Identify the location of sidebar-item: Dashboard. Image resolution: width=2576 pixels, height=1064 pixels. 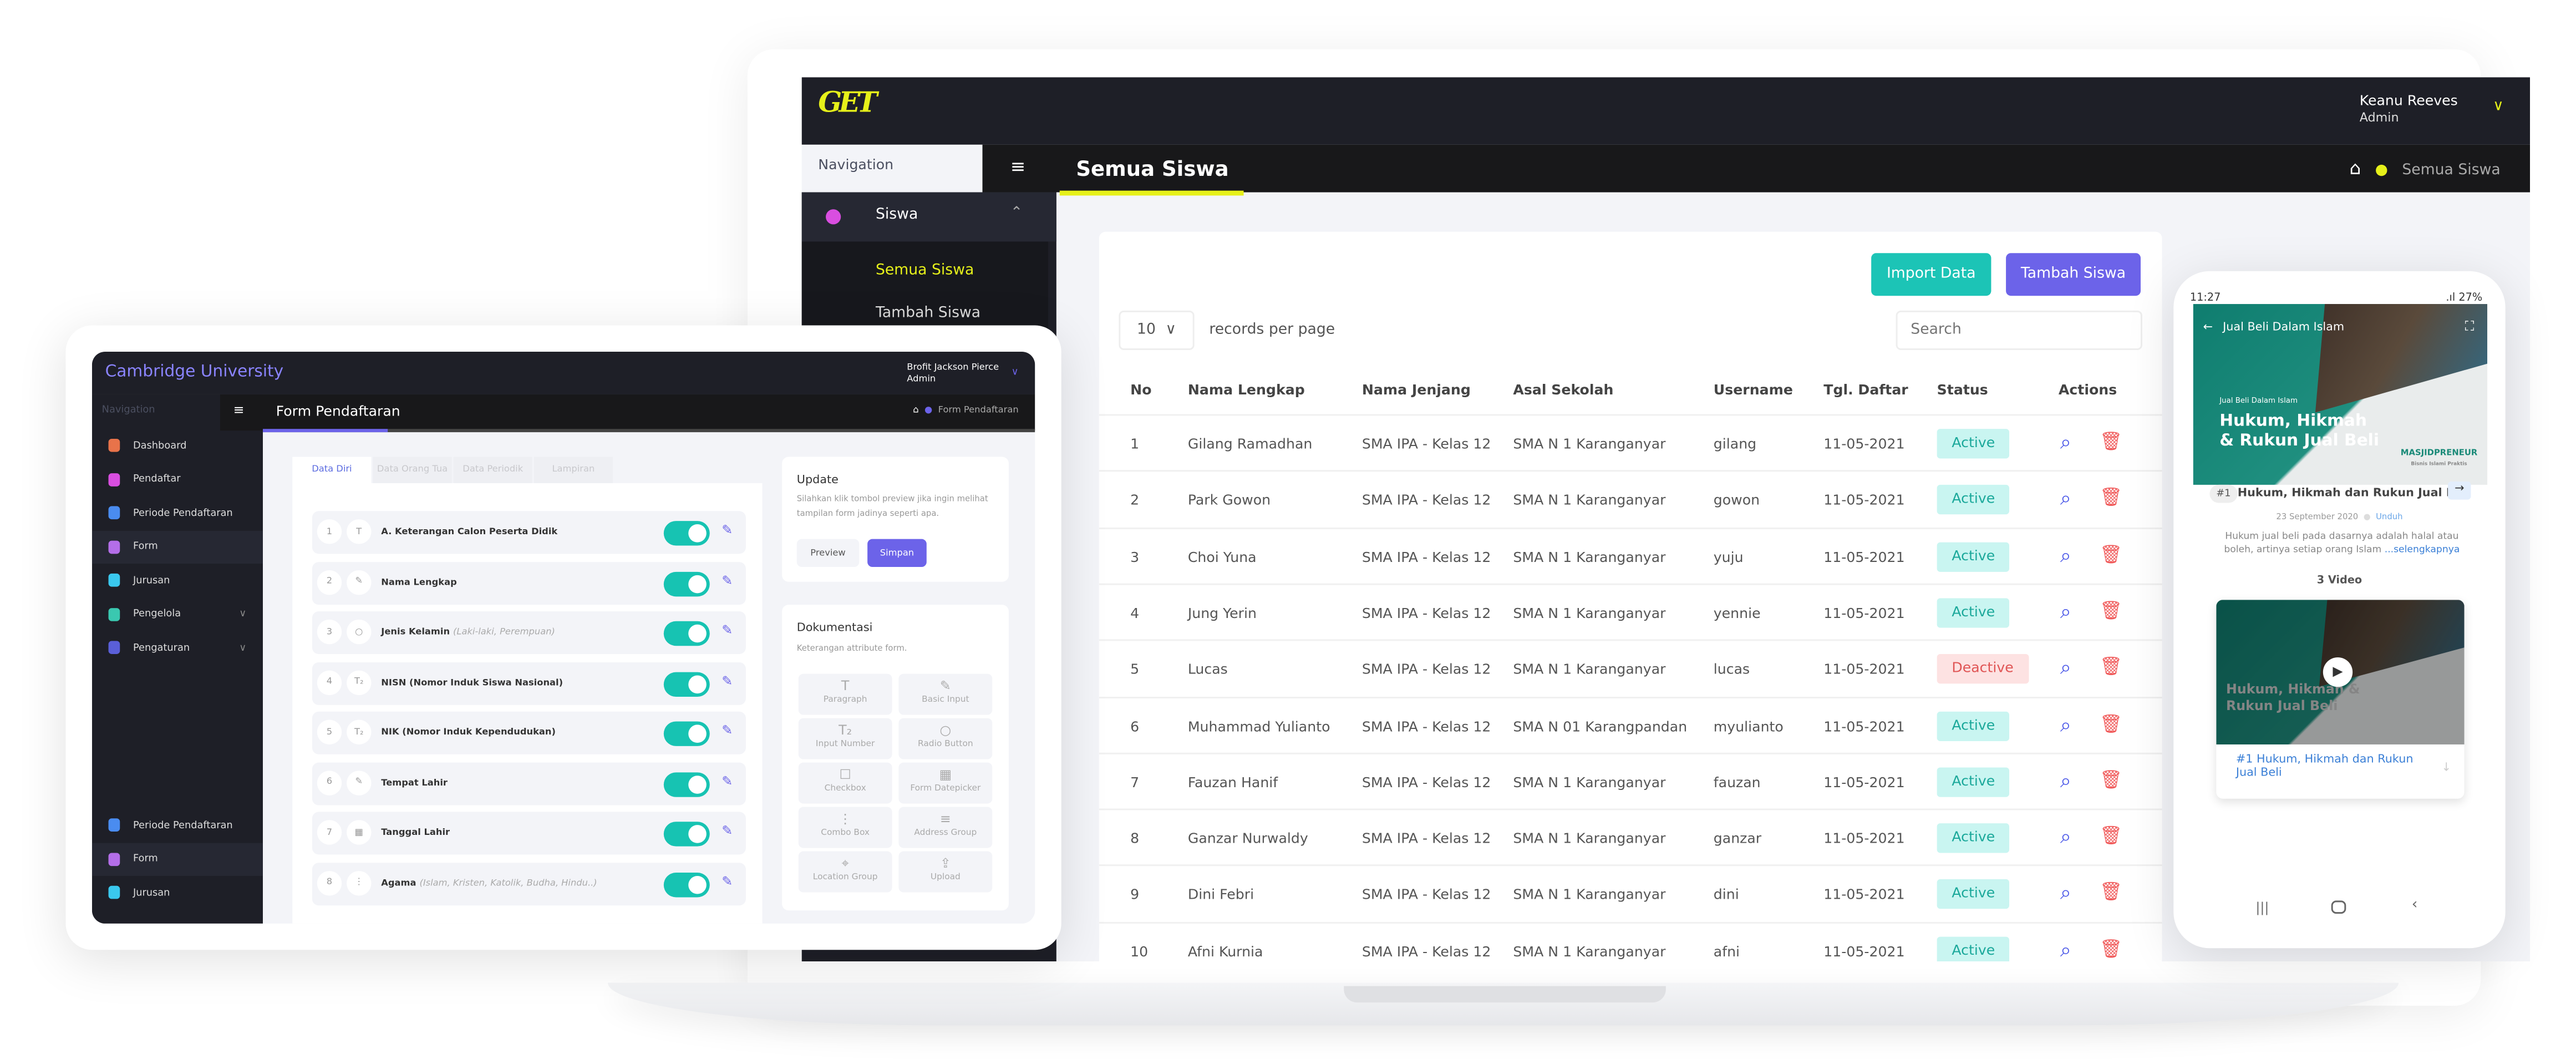
(177, 445).